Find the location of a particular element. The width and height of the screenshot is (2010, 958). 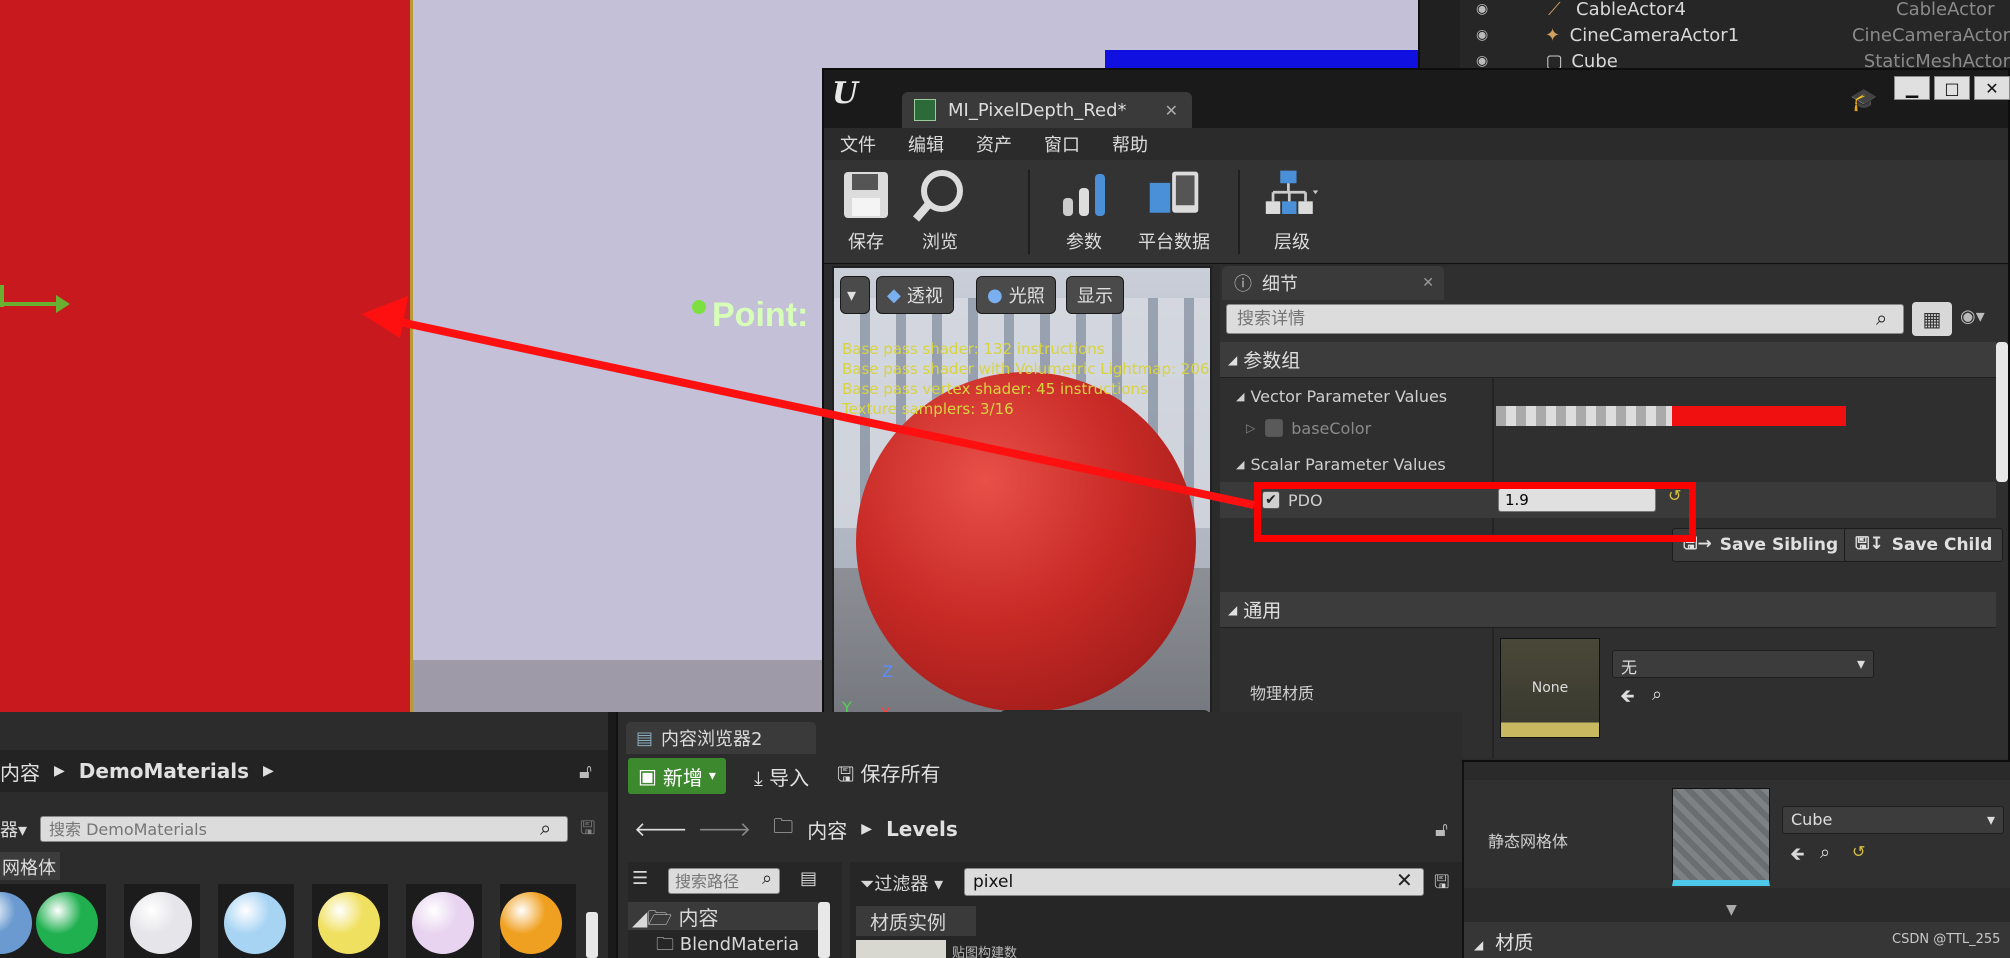

category-label: 参数组 is located at coordinates (1272, 361).